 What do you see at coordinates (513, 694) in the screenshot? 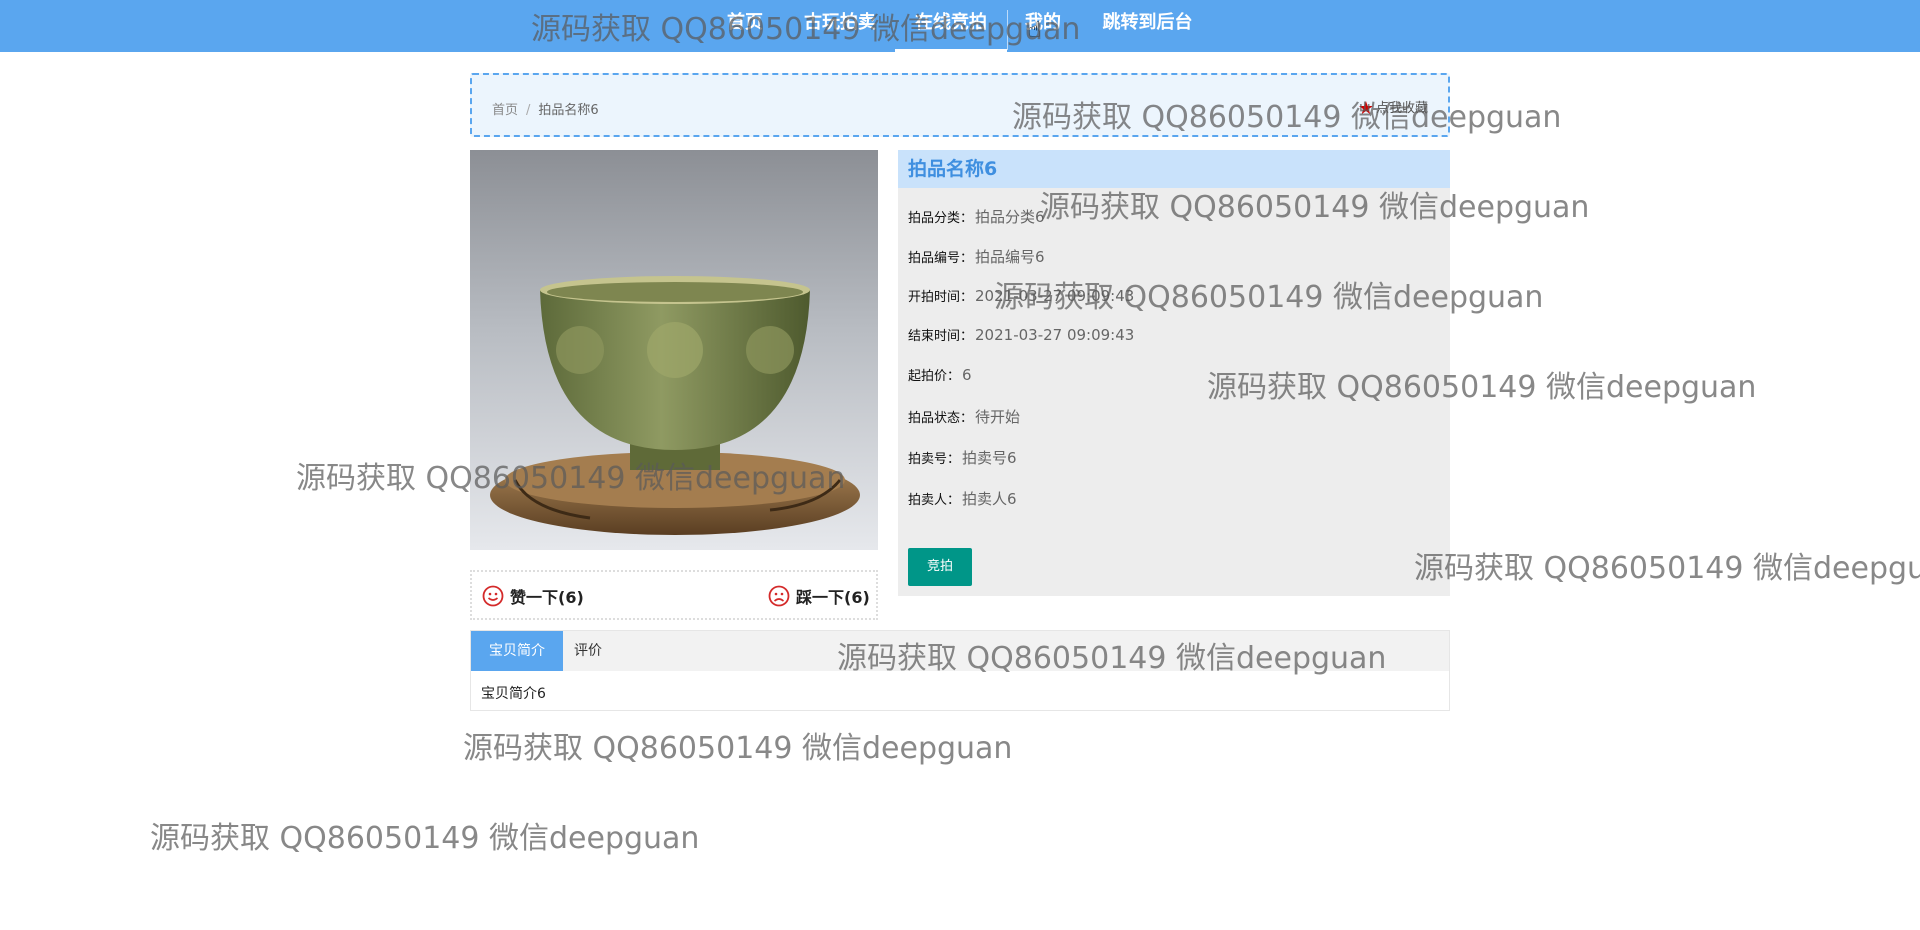
I see `tab-content: 宝贝简介6` at bounding box center [513, 694].